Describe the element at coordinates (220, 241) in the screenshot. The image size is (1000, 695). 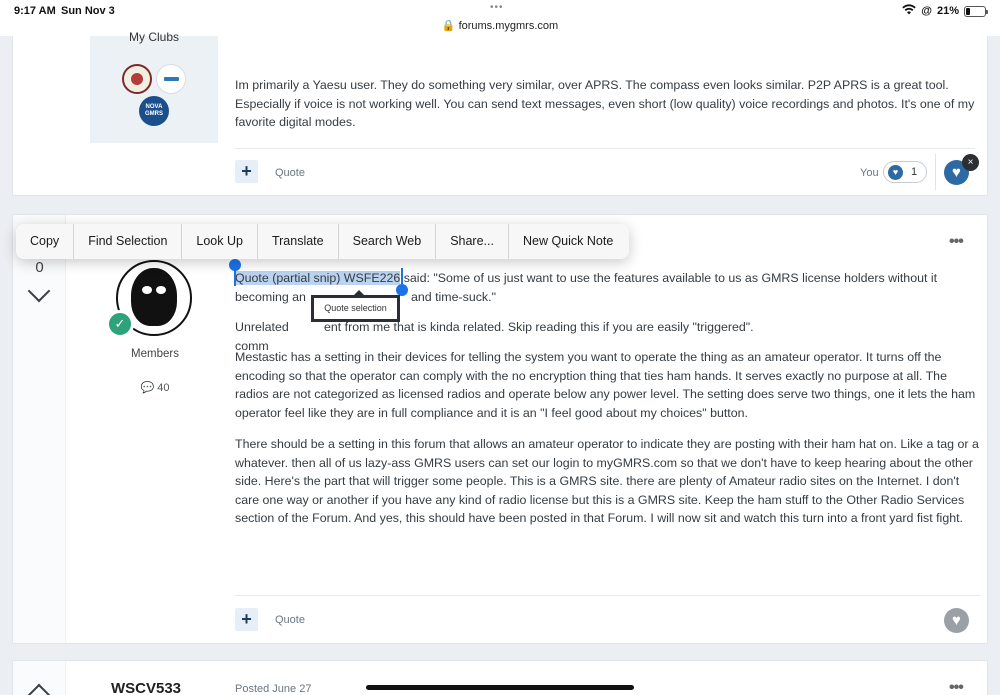
I see `menu-look-up: Look Up` at that location.